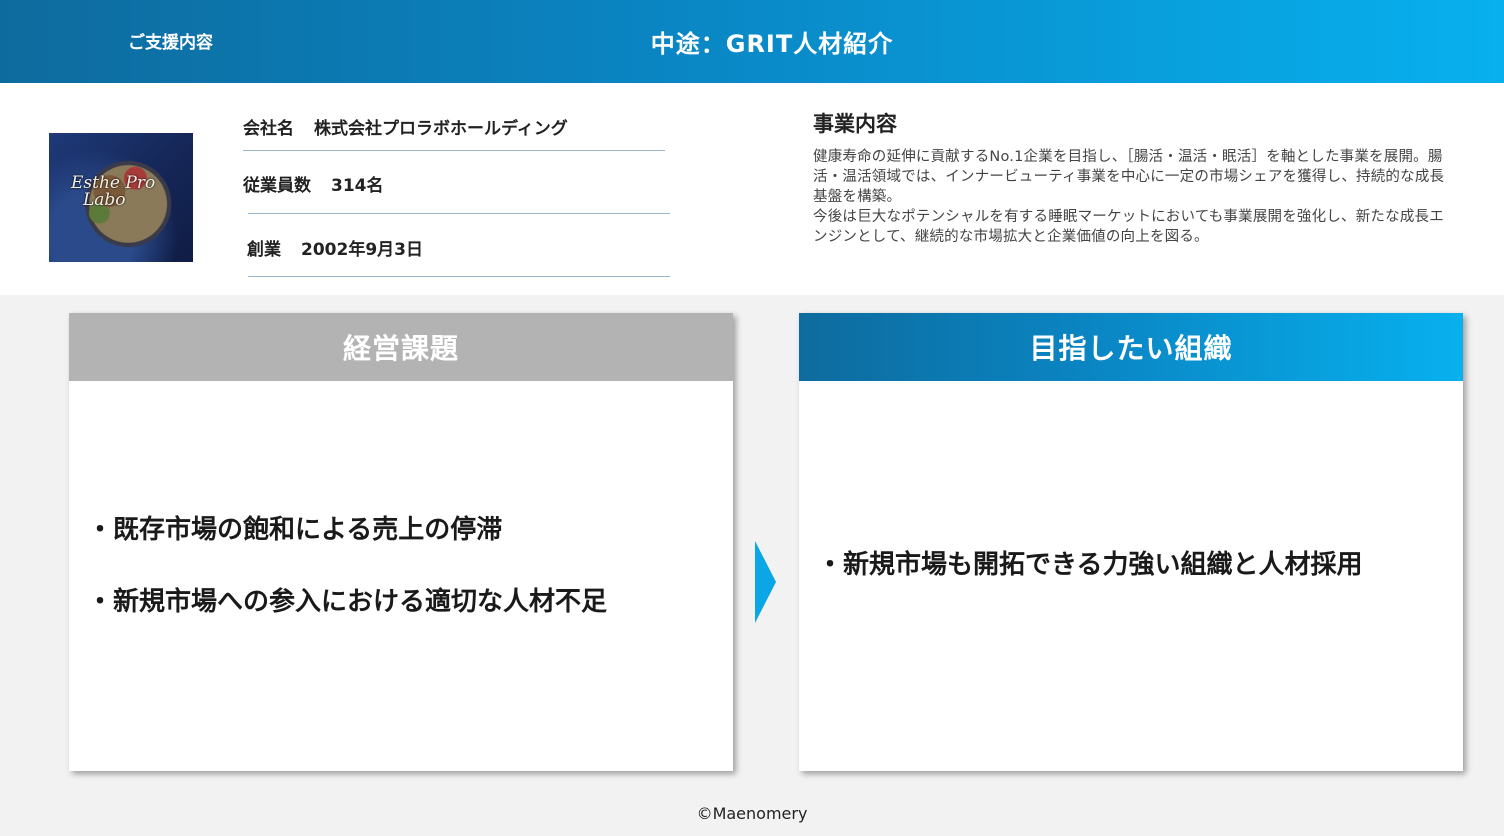 This screenshot has width=1504, height=836. I want to click on employees-label: 従業員数, so click(277, 186).